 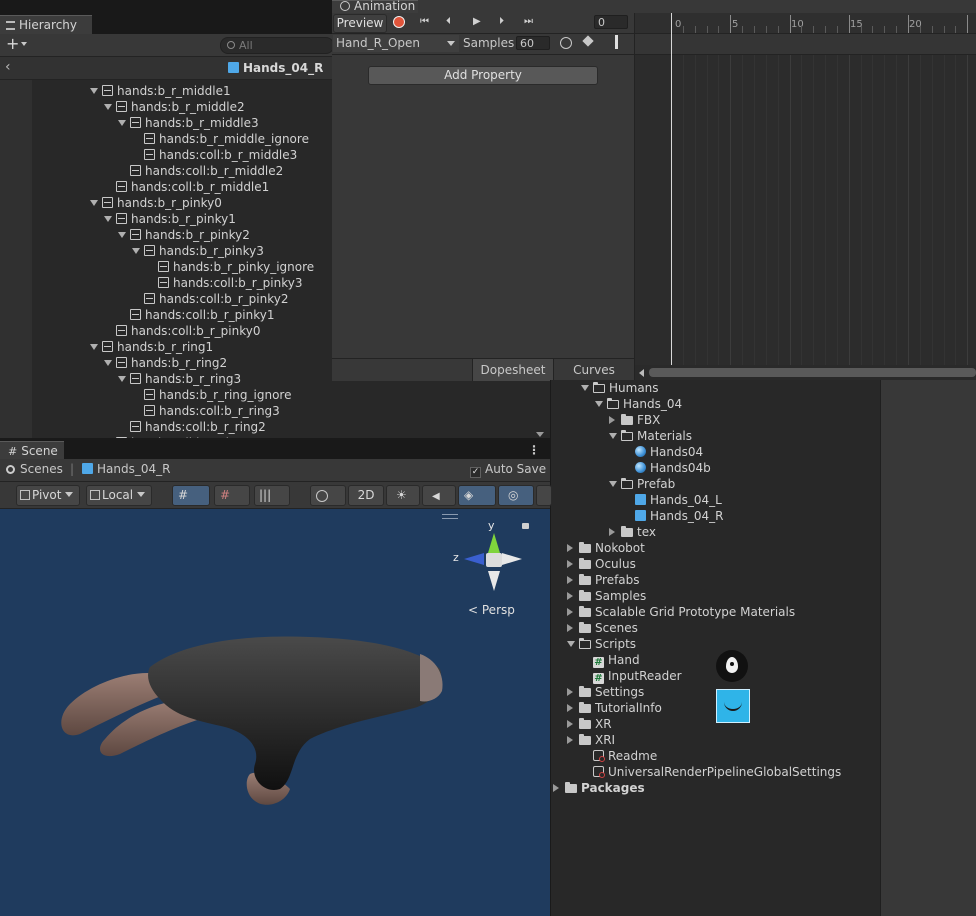 What do you see at coordinates (396, 43) in the screenshot?
I see `clip-dropdown: Hand_R_Open` at bounding box center [396, 43].